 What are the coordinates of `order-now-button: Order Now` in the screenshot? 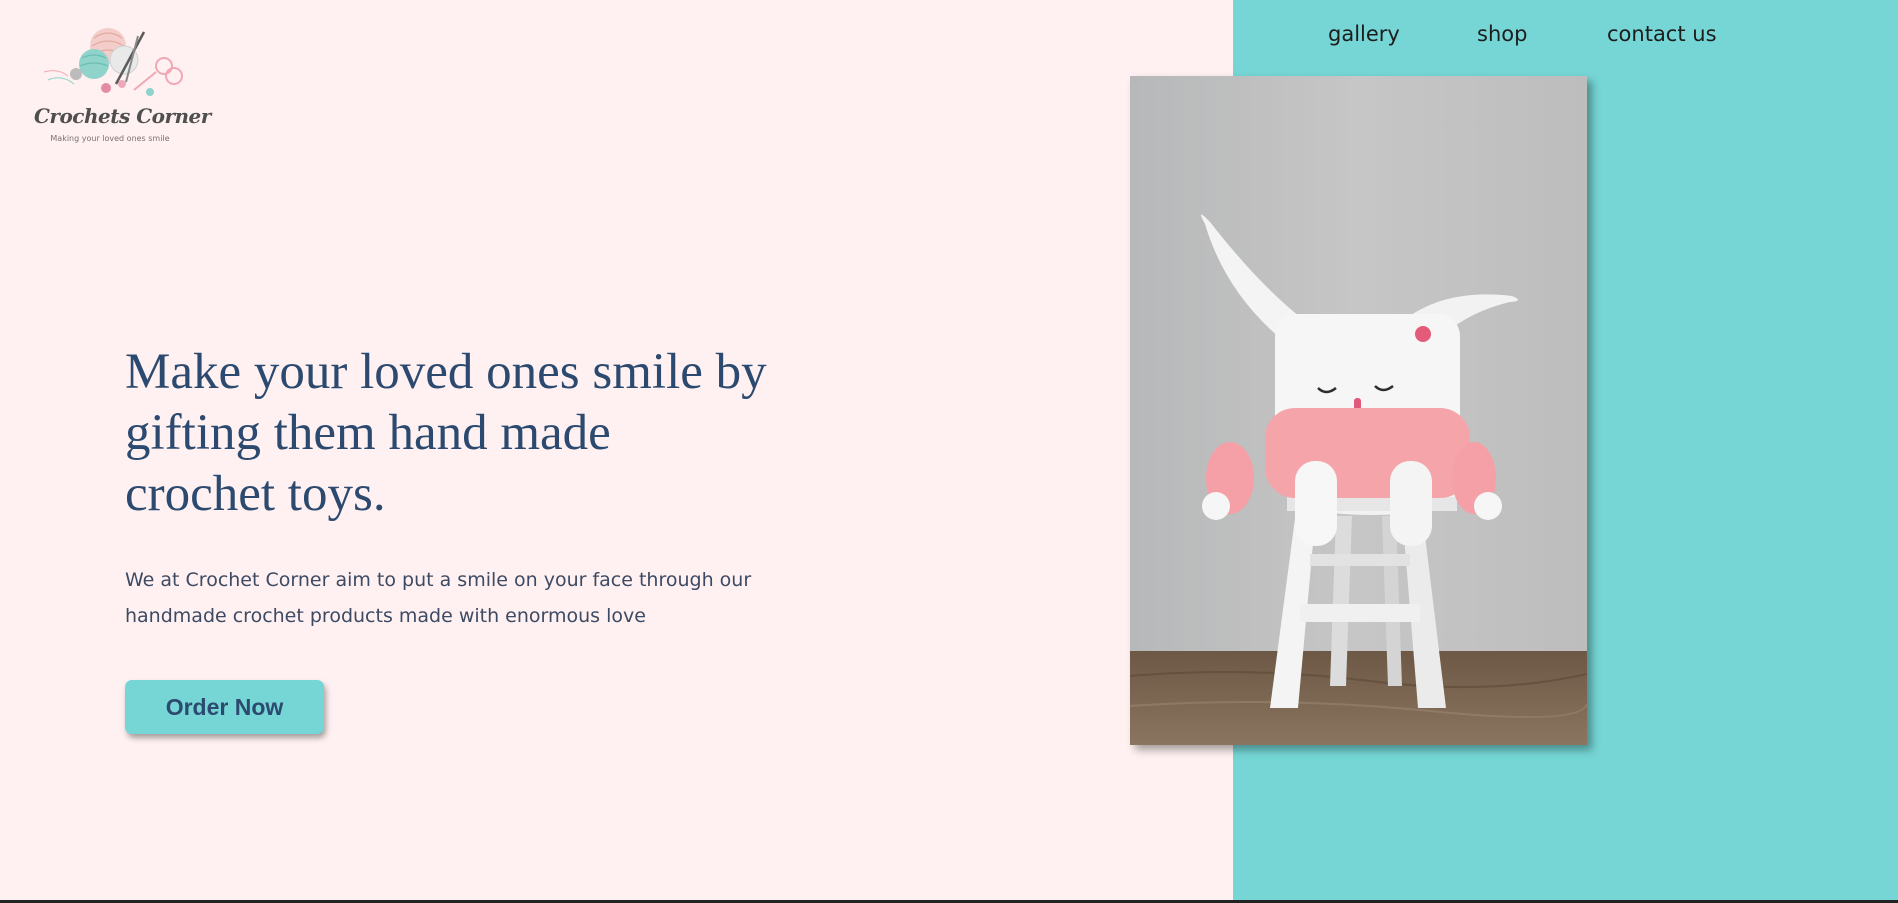 It's located at (224, 707).